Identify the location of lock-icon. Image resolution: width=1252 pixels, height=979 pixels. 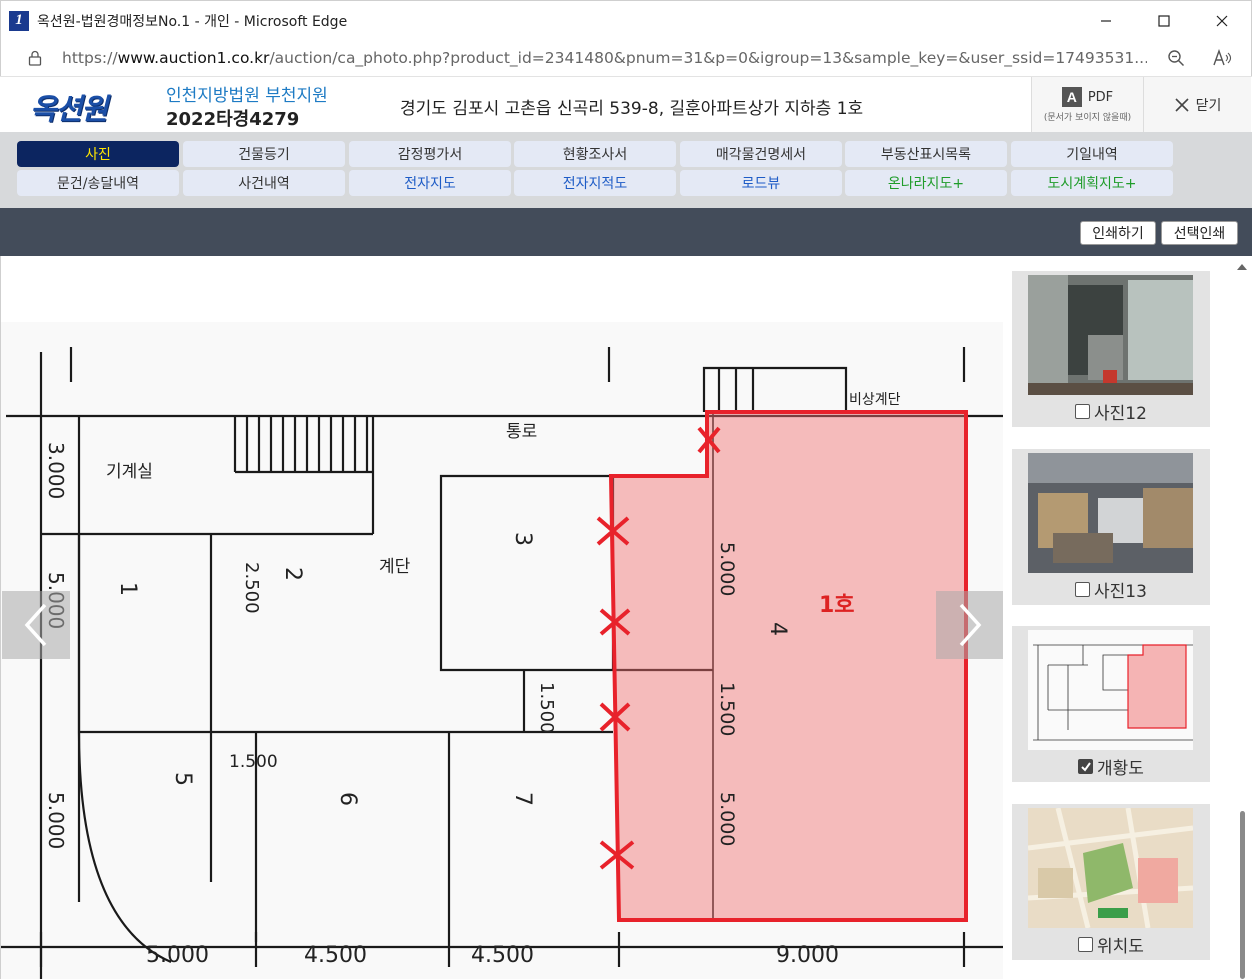
(35, 58).